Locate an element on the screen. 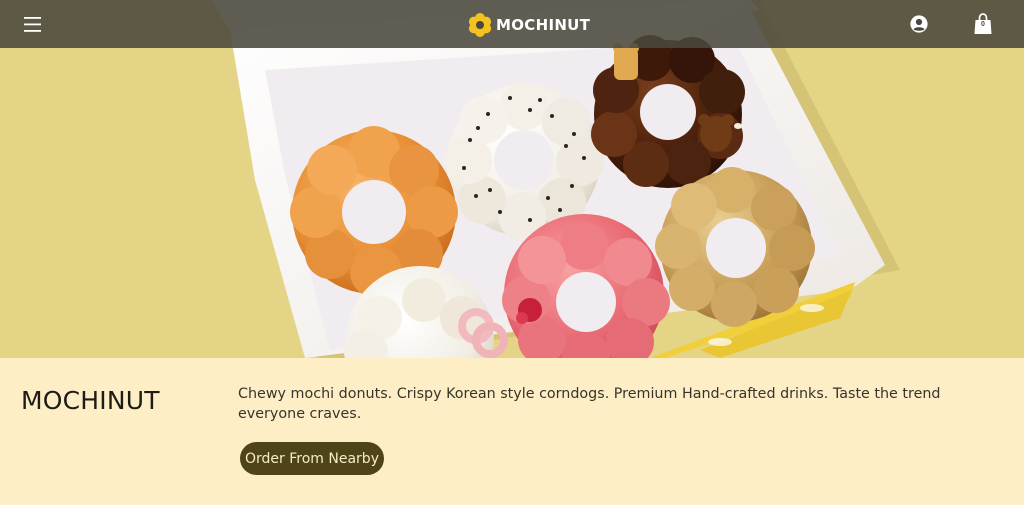 The width and height of the screenshot is (1024, 505). brand-logo-link: MOCHINUT is located at coordinates (529, 25).